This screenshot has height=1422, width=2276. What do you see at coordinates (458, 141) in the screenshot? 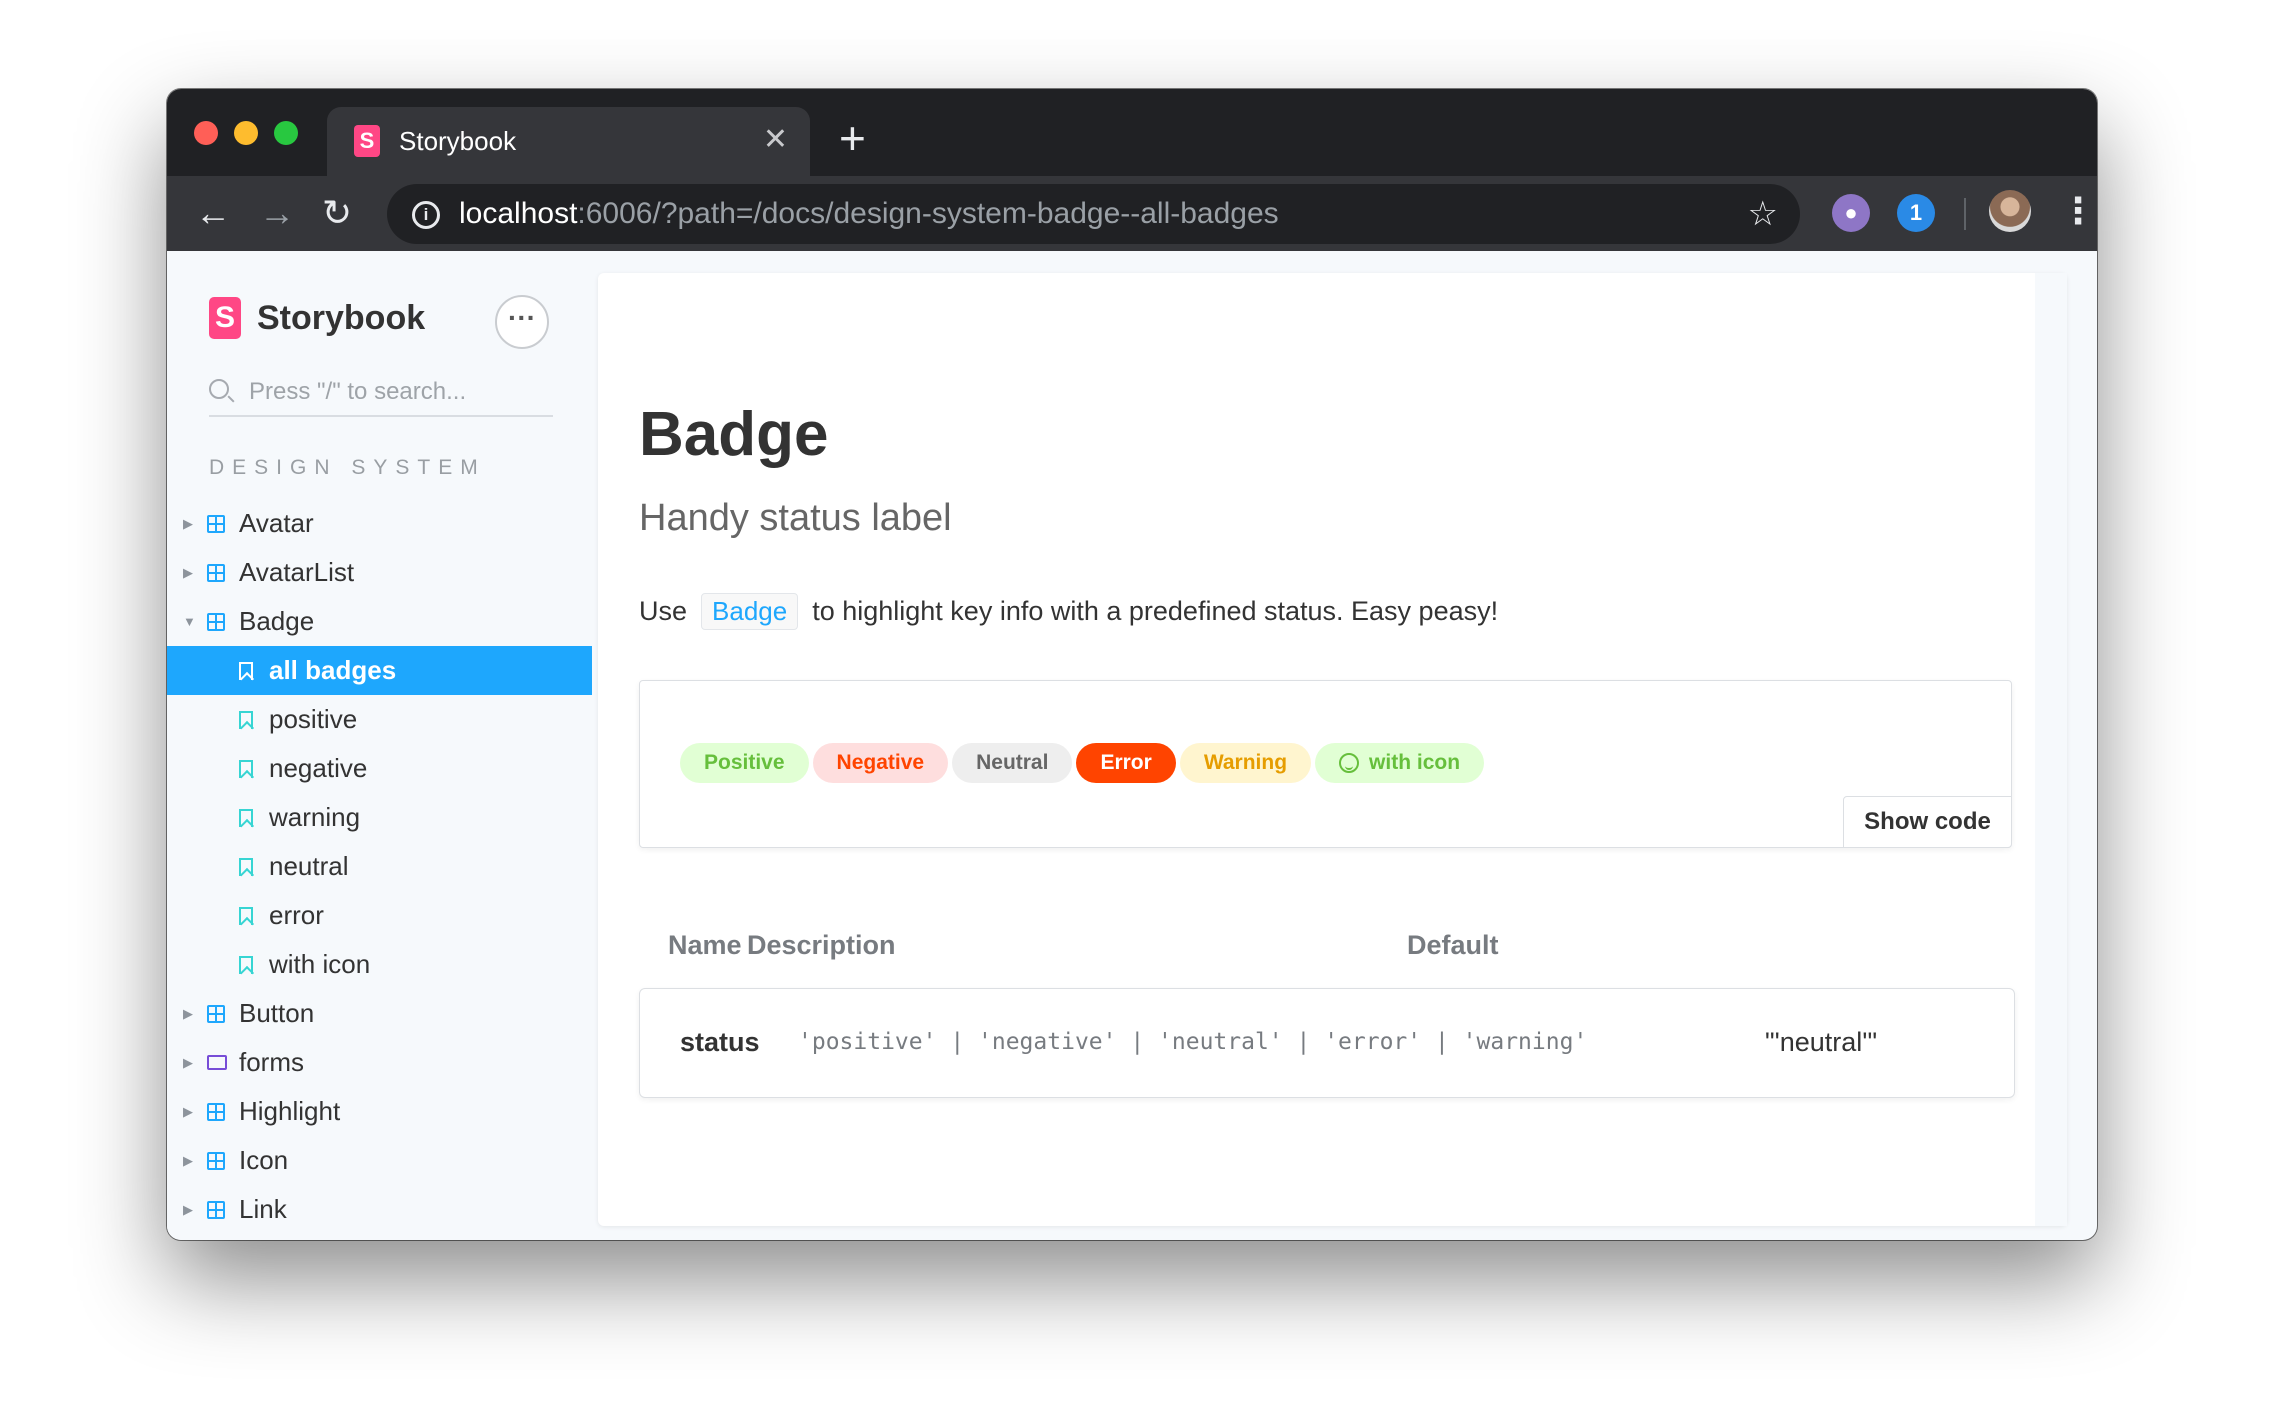
I see `tab-title: Storybook` at bounding box center [458, 141].